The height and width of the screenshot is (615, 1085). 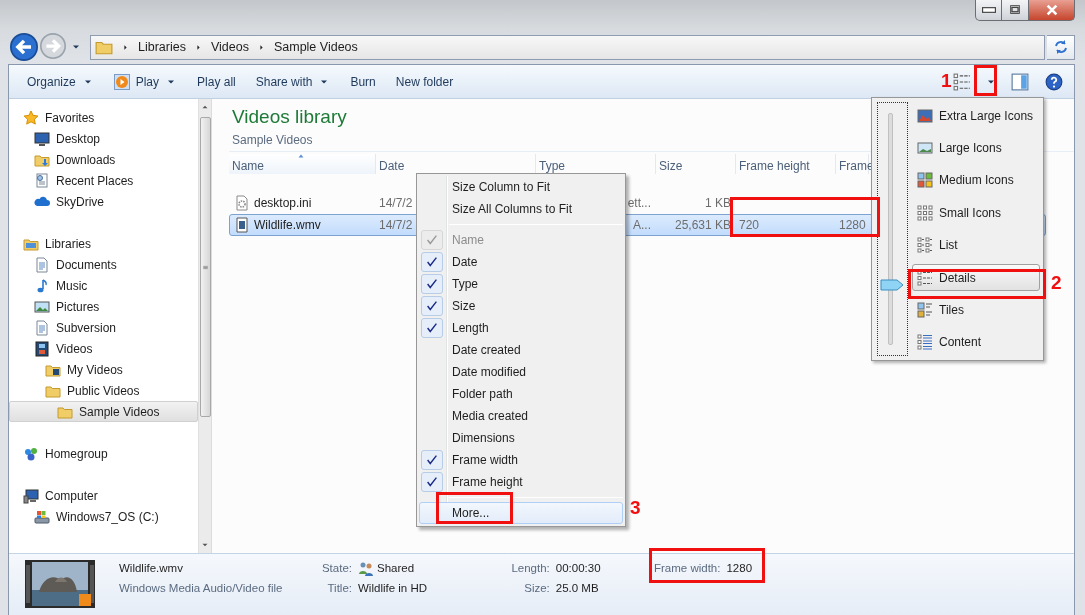 I want to click on menu-item: Medium Icons, so click(x=976, y=180).